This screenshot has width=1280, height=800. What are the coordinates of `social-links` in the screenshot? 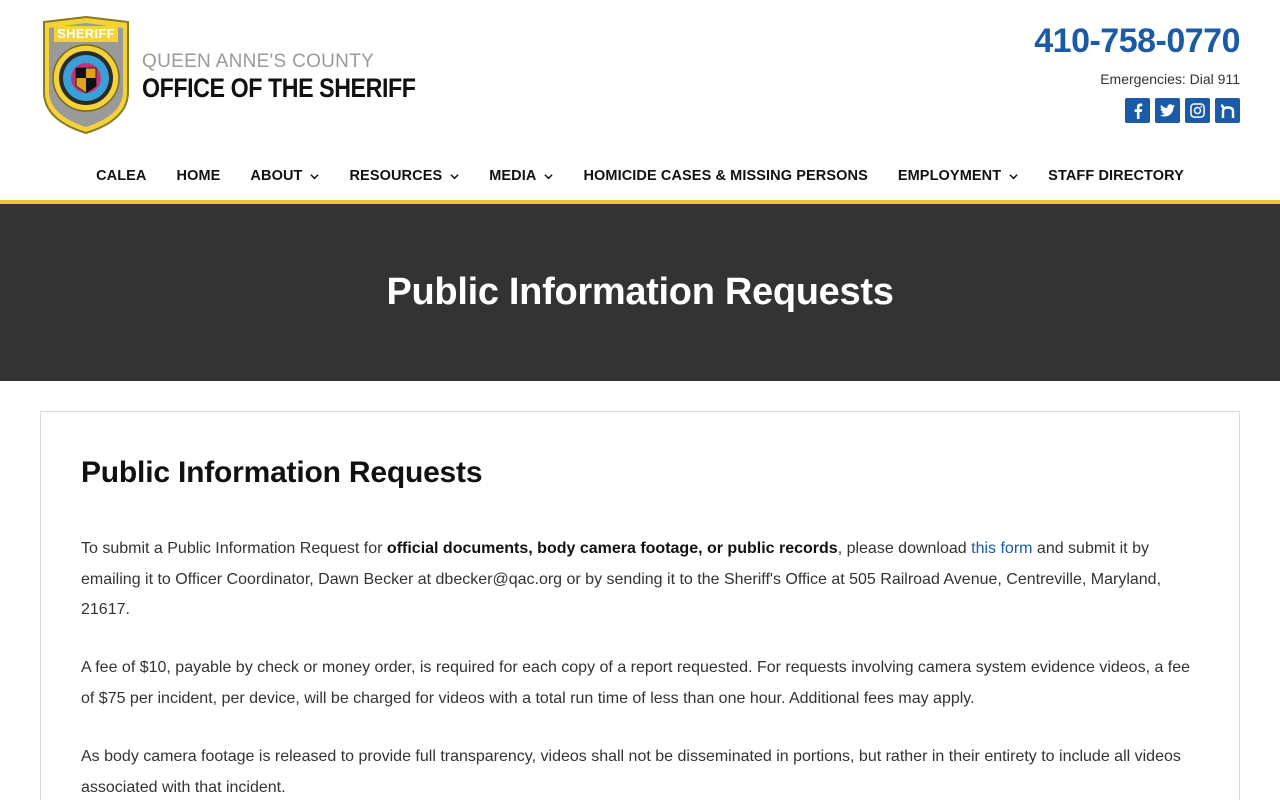 It's located at (1182, 110).